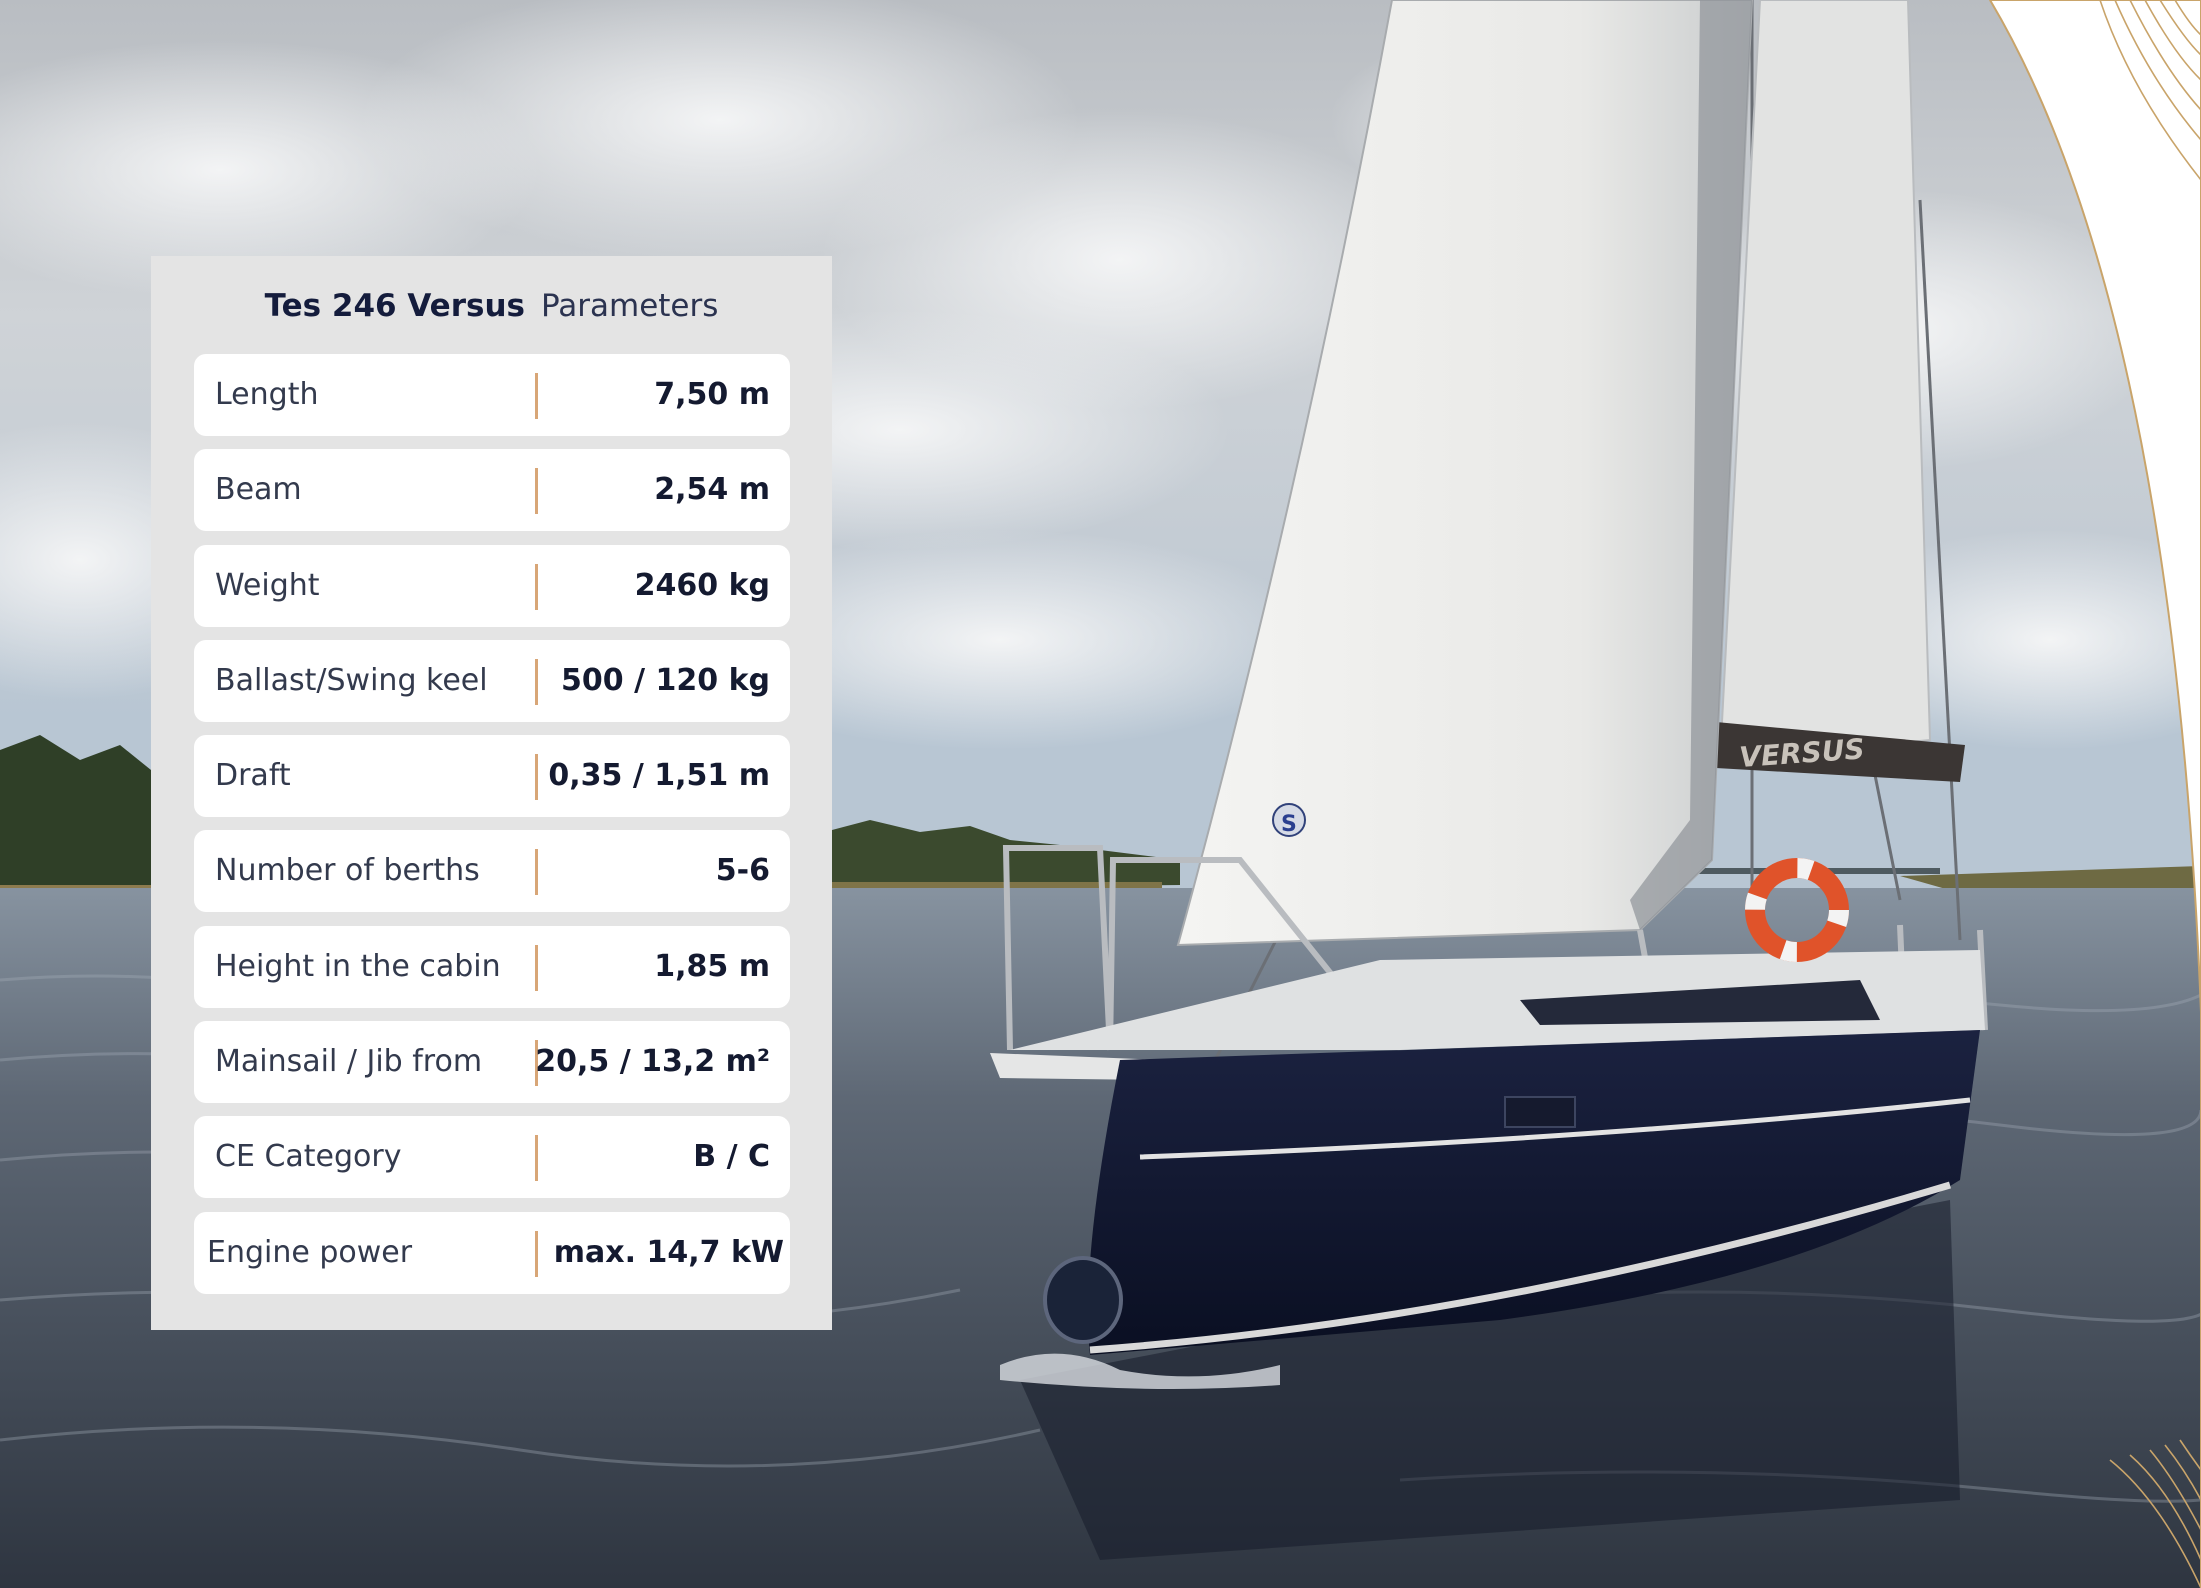 This screenshot has height=1588, width=2201. I want to click on spec-value: 1,85 m, so click(712, 966).